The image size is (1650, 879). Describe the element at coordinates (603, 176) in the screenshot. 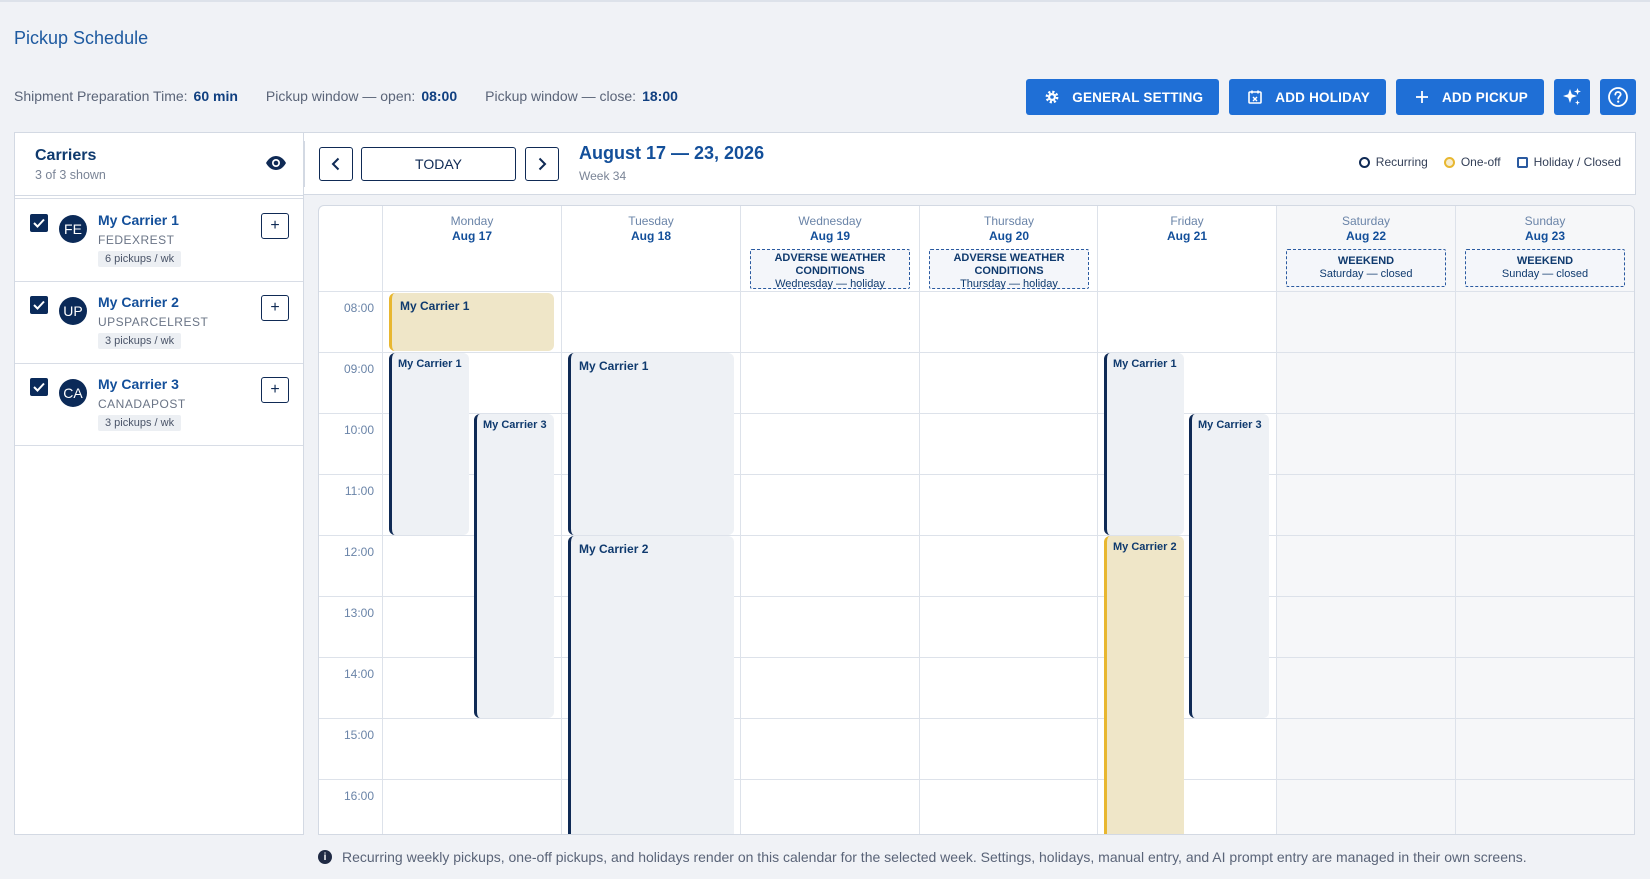

I see `week-number: Week 34` at that location.